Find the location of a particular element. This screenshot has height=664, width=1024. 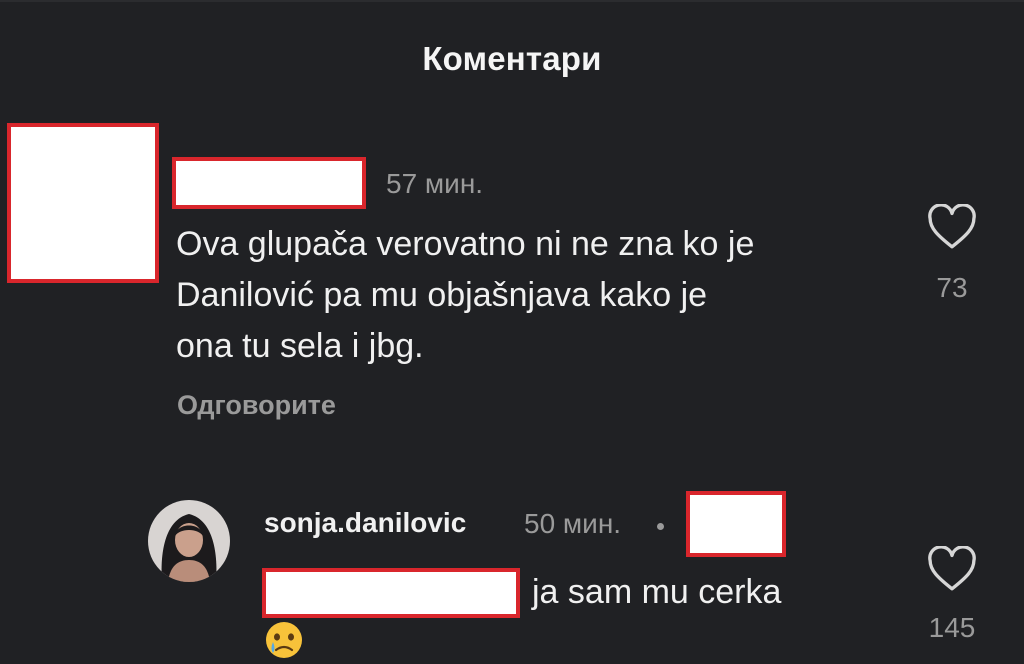

page-title: Коментари is located at coordinates (512, 58).